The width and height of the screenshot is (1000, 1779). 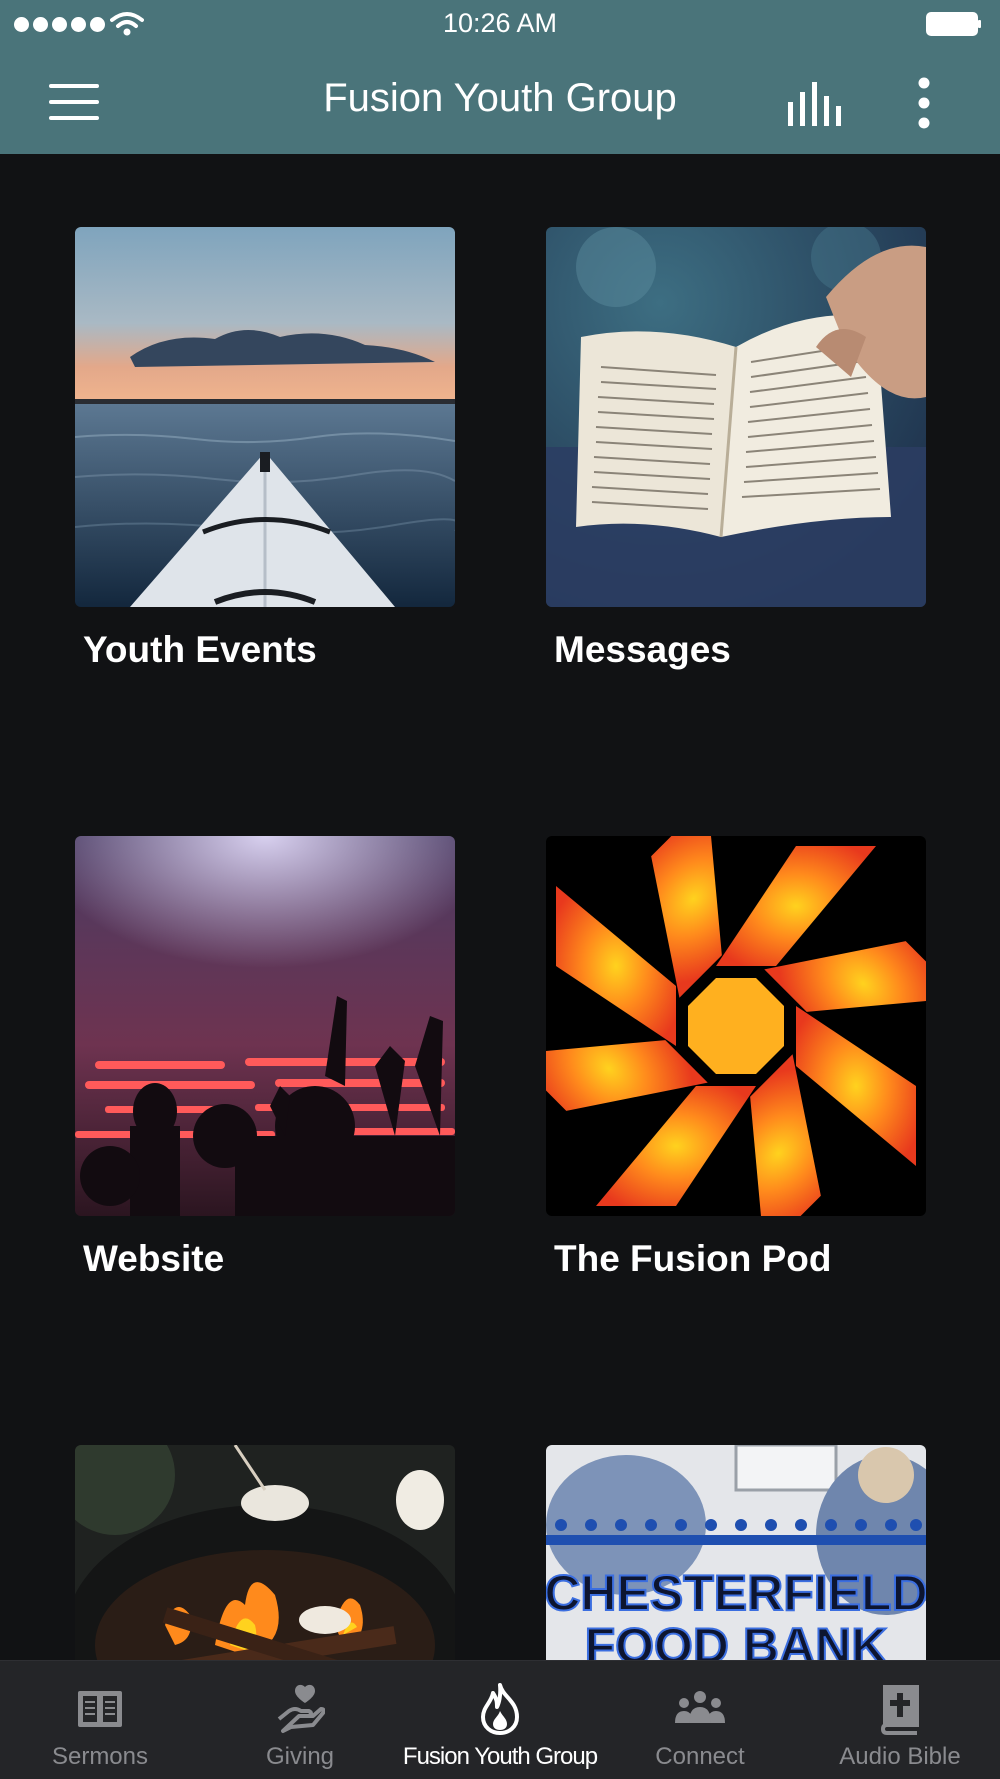 I want to click on tile-website: Website, so click(x=265, y=1058).